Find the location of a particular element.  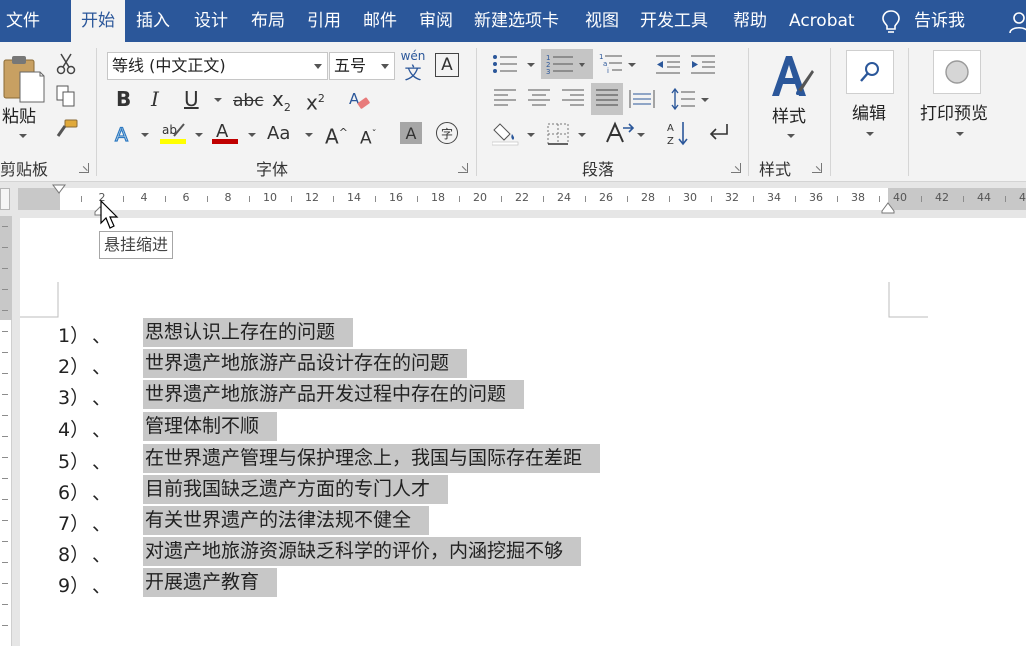

list-item-text: 有关世界遗产的法律法规不健全 is located at coordinates (286, 520).